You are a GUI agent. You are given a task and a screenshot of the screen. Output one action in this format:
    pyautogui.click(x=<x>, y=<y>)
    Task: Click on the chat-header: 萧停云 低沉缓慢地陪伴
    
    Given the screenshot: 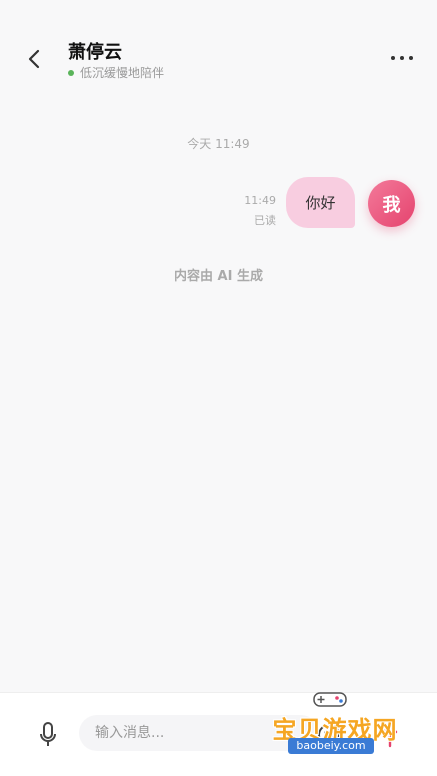 What is the action you would take?
    pyautogui.click(x=218, y=50)
    